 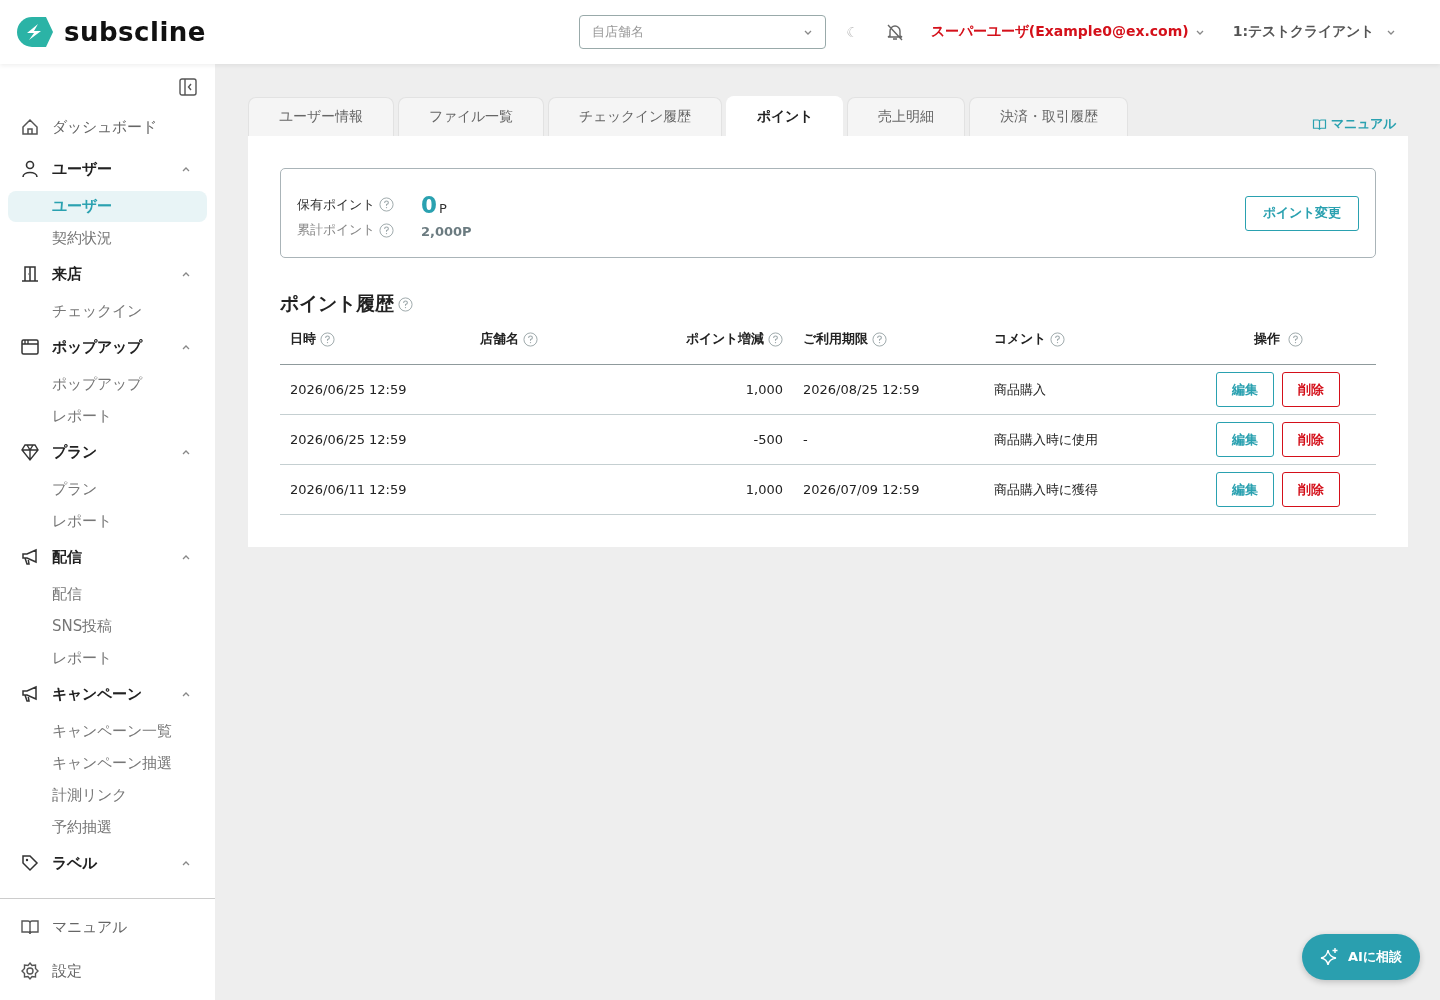 What do you see at coordinates (107, 207) in the screenshot?
I see `sidebar-item: ユーザー` at bounding box center [107, 207].